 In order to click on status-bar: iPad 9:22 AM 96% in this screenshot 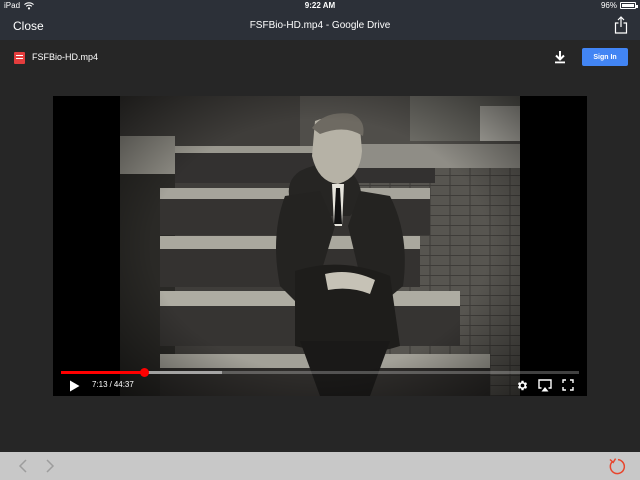, I will do `click(320, 6)`.